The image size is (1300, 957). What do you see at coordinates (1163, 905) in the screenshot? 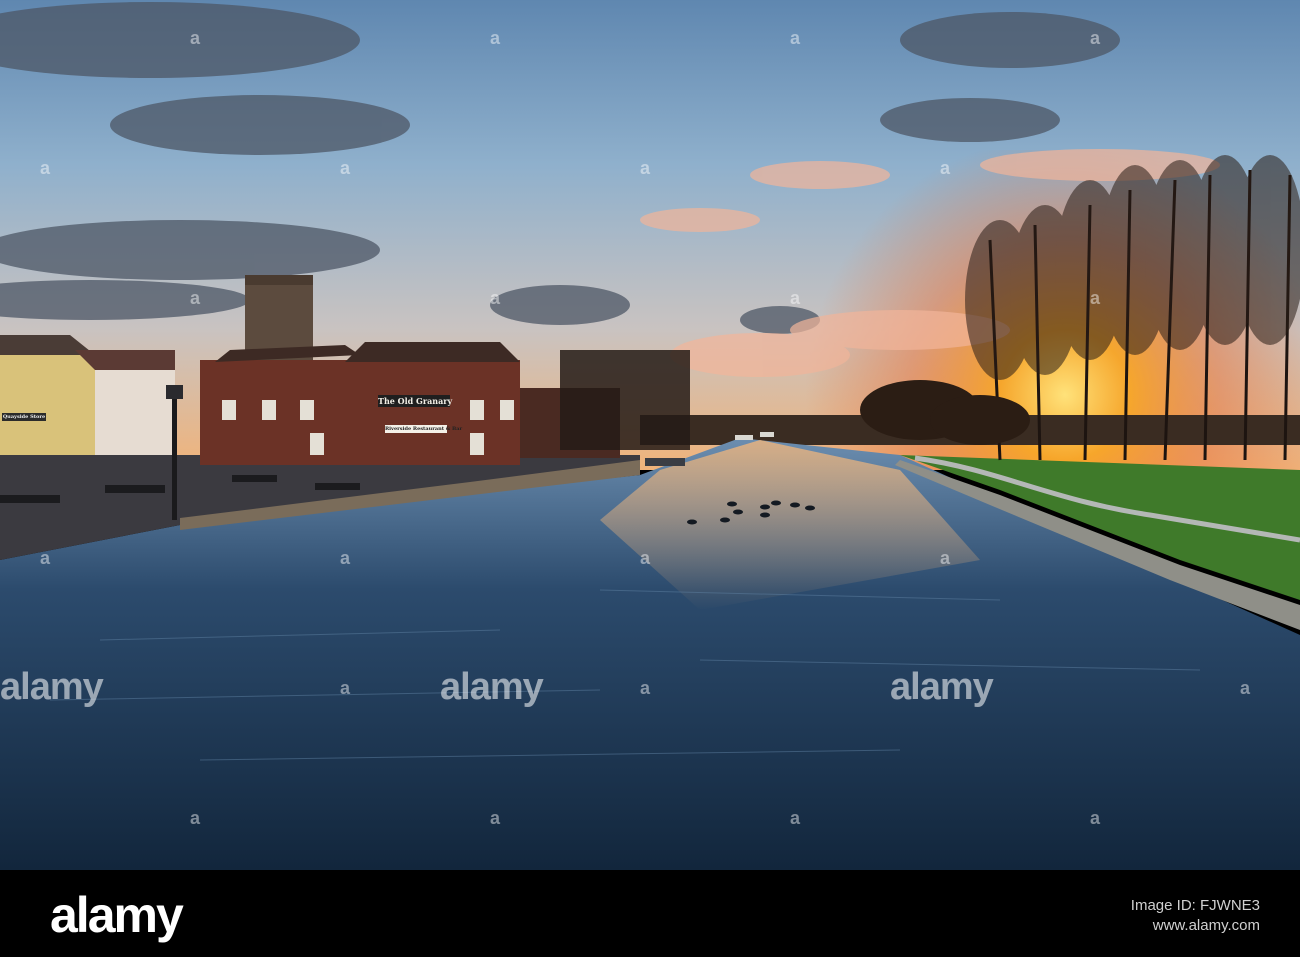
I see `image-id-label: Image ID:` at bounding box center [1163, 905].